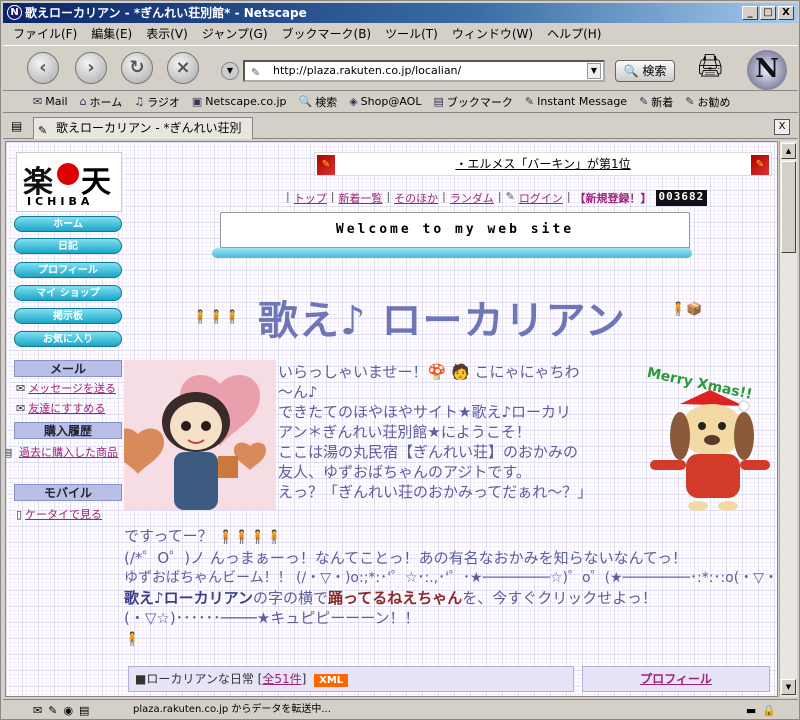  I want to click on reload-button: ↻, so click(137, 68).